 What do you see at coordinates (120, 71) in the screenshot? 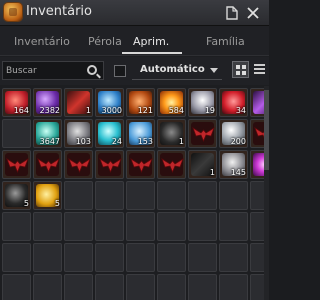
I see `filter-checkbox` at bounding box center [120, 71].